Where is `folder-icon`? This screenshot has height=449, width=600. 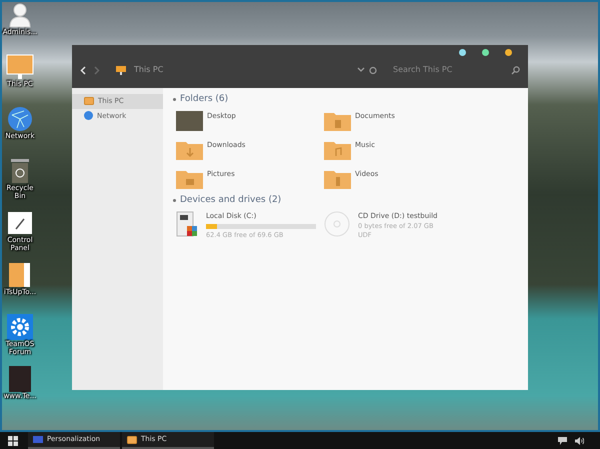
folder-icon is located at coordinates (20, 275).